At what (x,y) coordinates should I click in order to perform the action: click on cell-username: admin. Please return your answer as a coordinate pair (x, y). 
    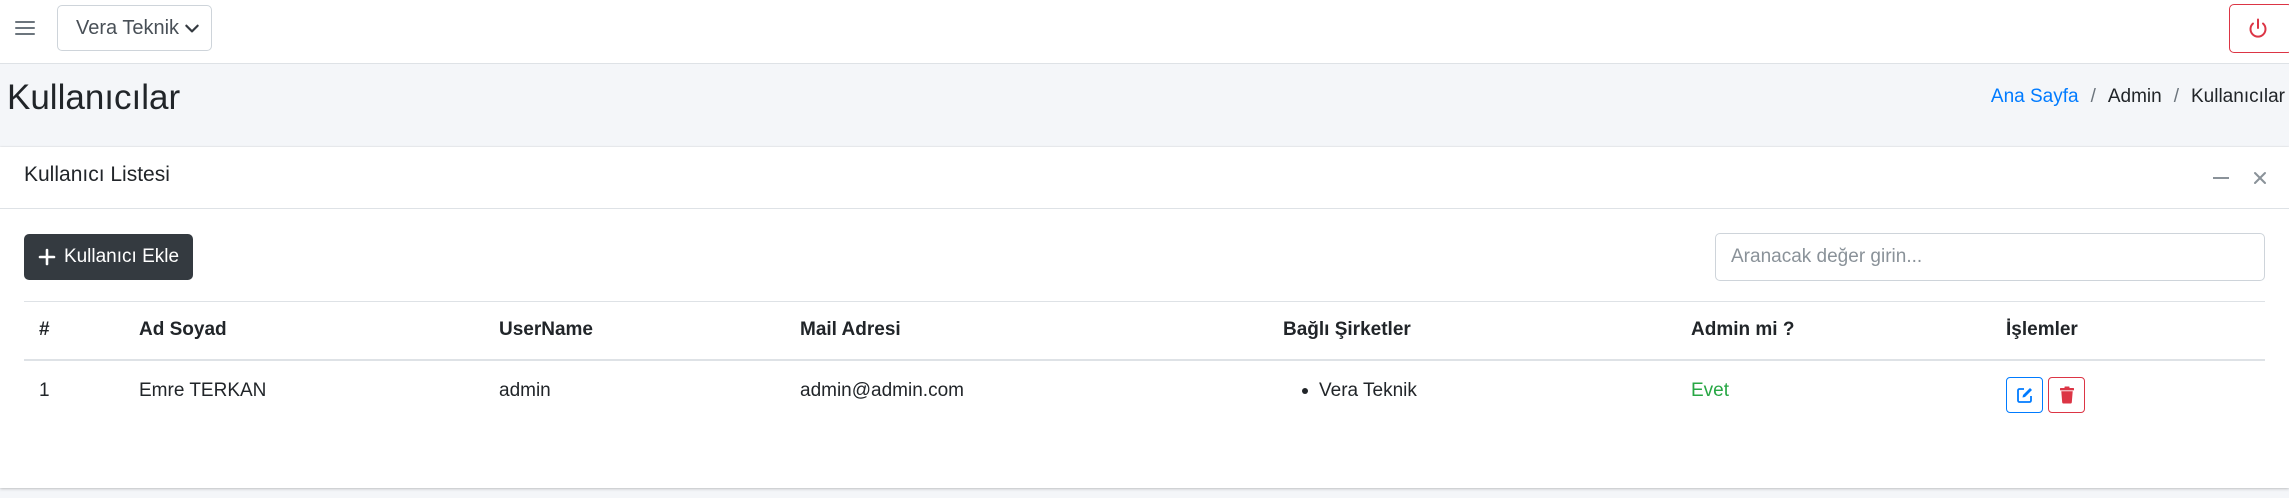
    Looking at the image, I should click on (525, 390).